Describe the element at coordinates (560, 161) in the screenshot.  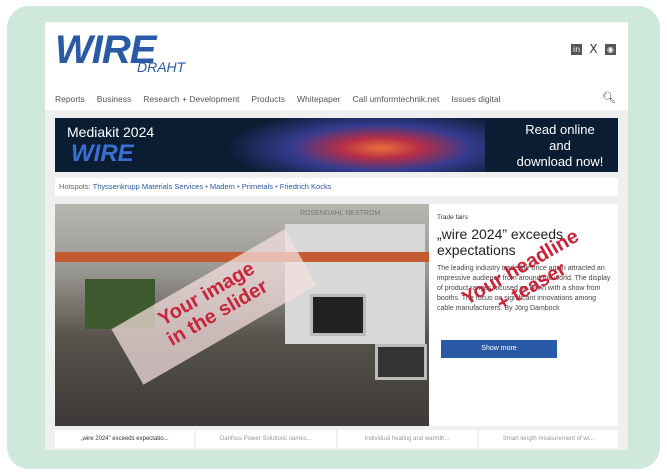
I see `banner-cta-line3: download now!` at that location.